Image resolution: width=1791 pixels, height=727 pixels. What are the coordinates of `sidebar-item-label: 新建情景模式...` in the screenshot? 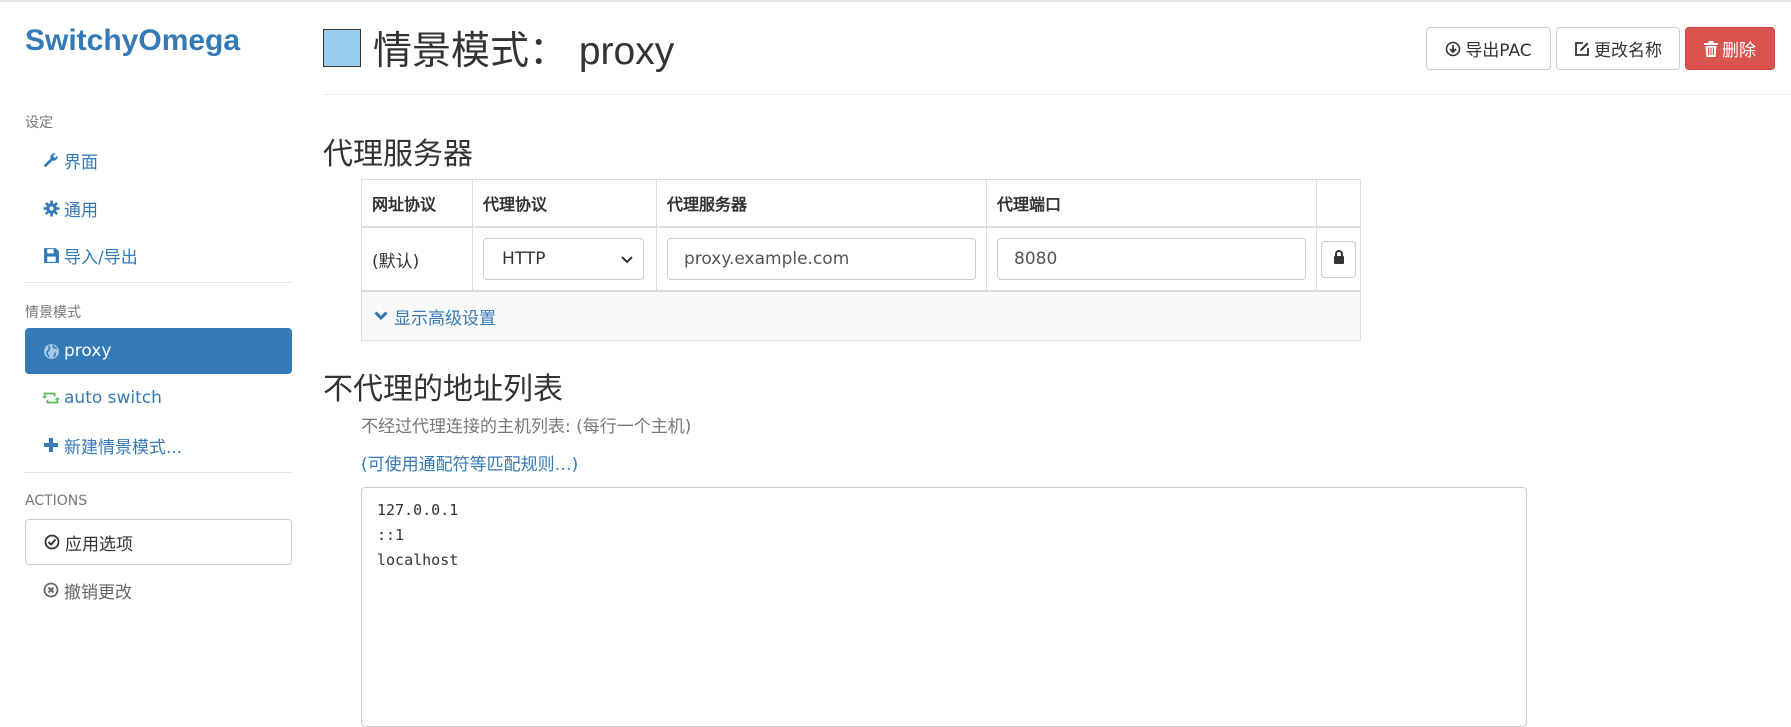 It's located at (123, 447).